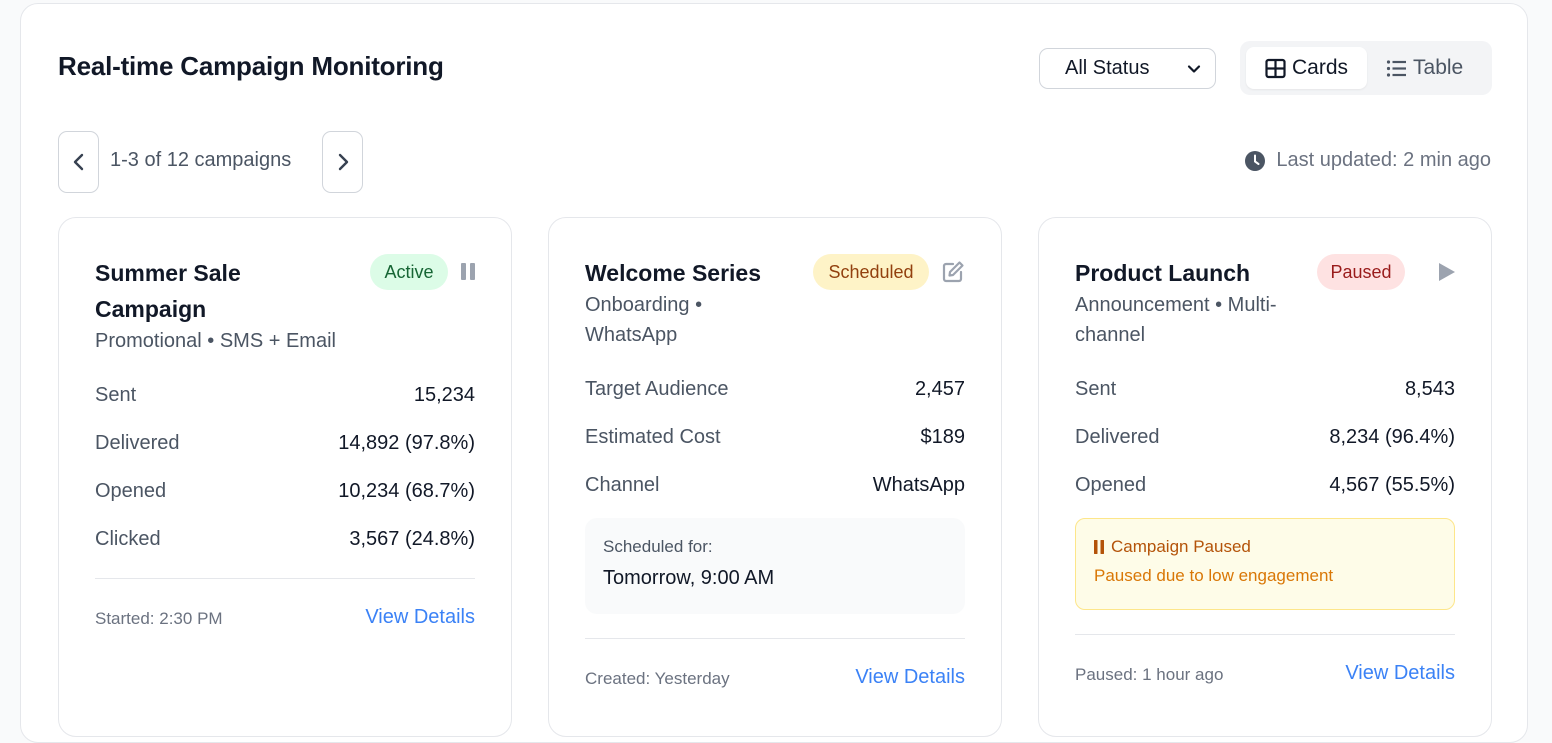 This screenshot has height=743, width=1552. I want to click on campaign-title: Welcome Series, so click(673, 273).